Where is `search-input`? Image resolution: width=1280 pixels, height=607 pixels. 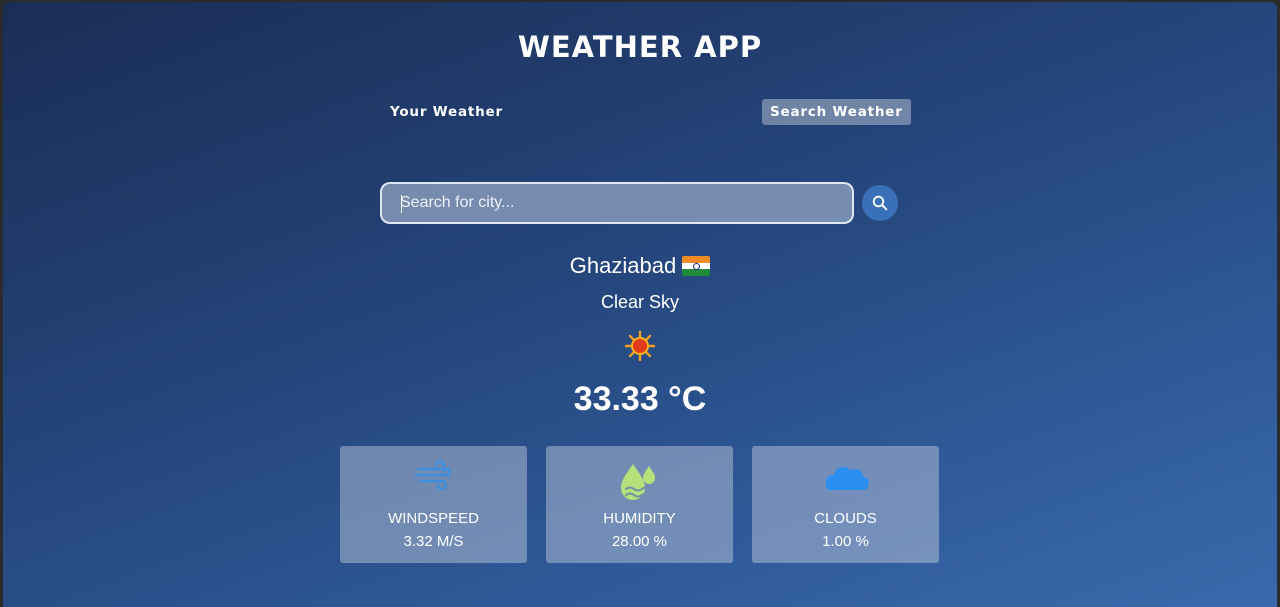
search-input is located at coordinates (617, 203).